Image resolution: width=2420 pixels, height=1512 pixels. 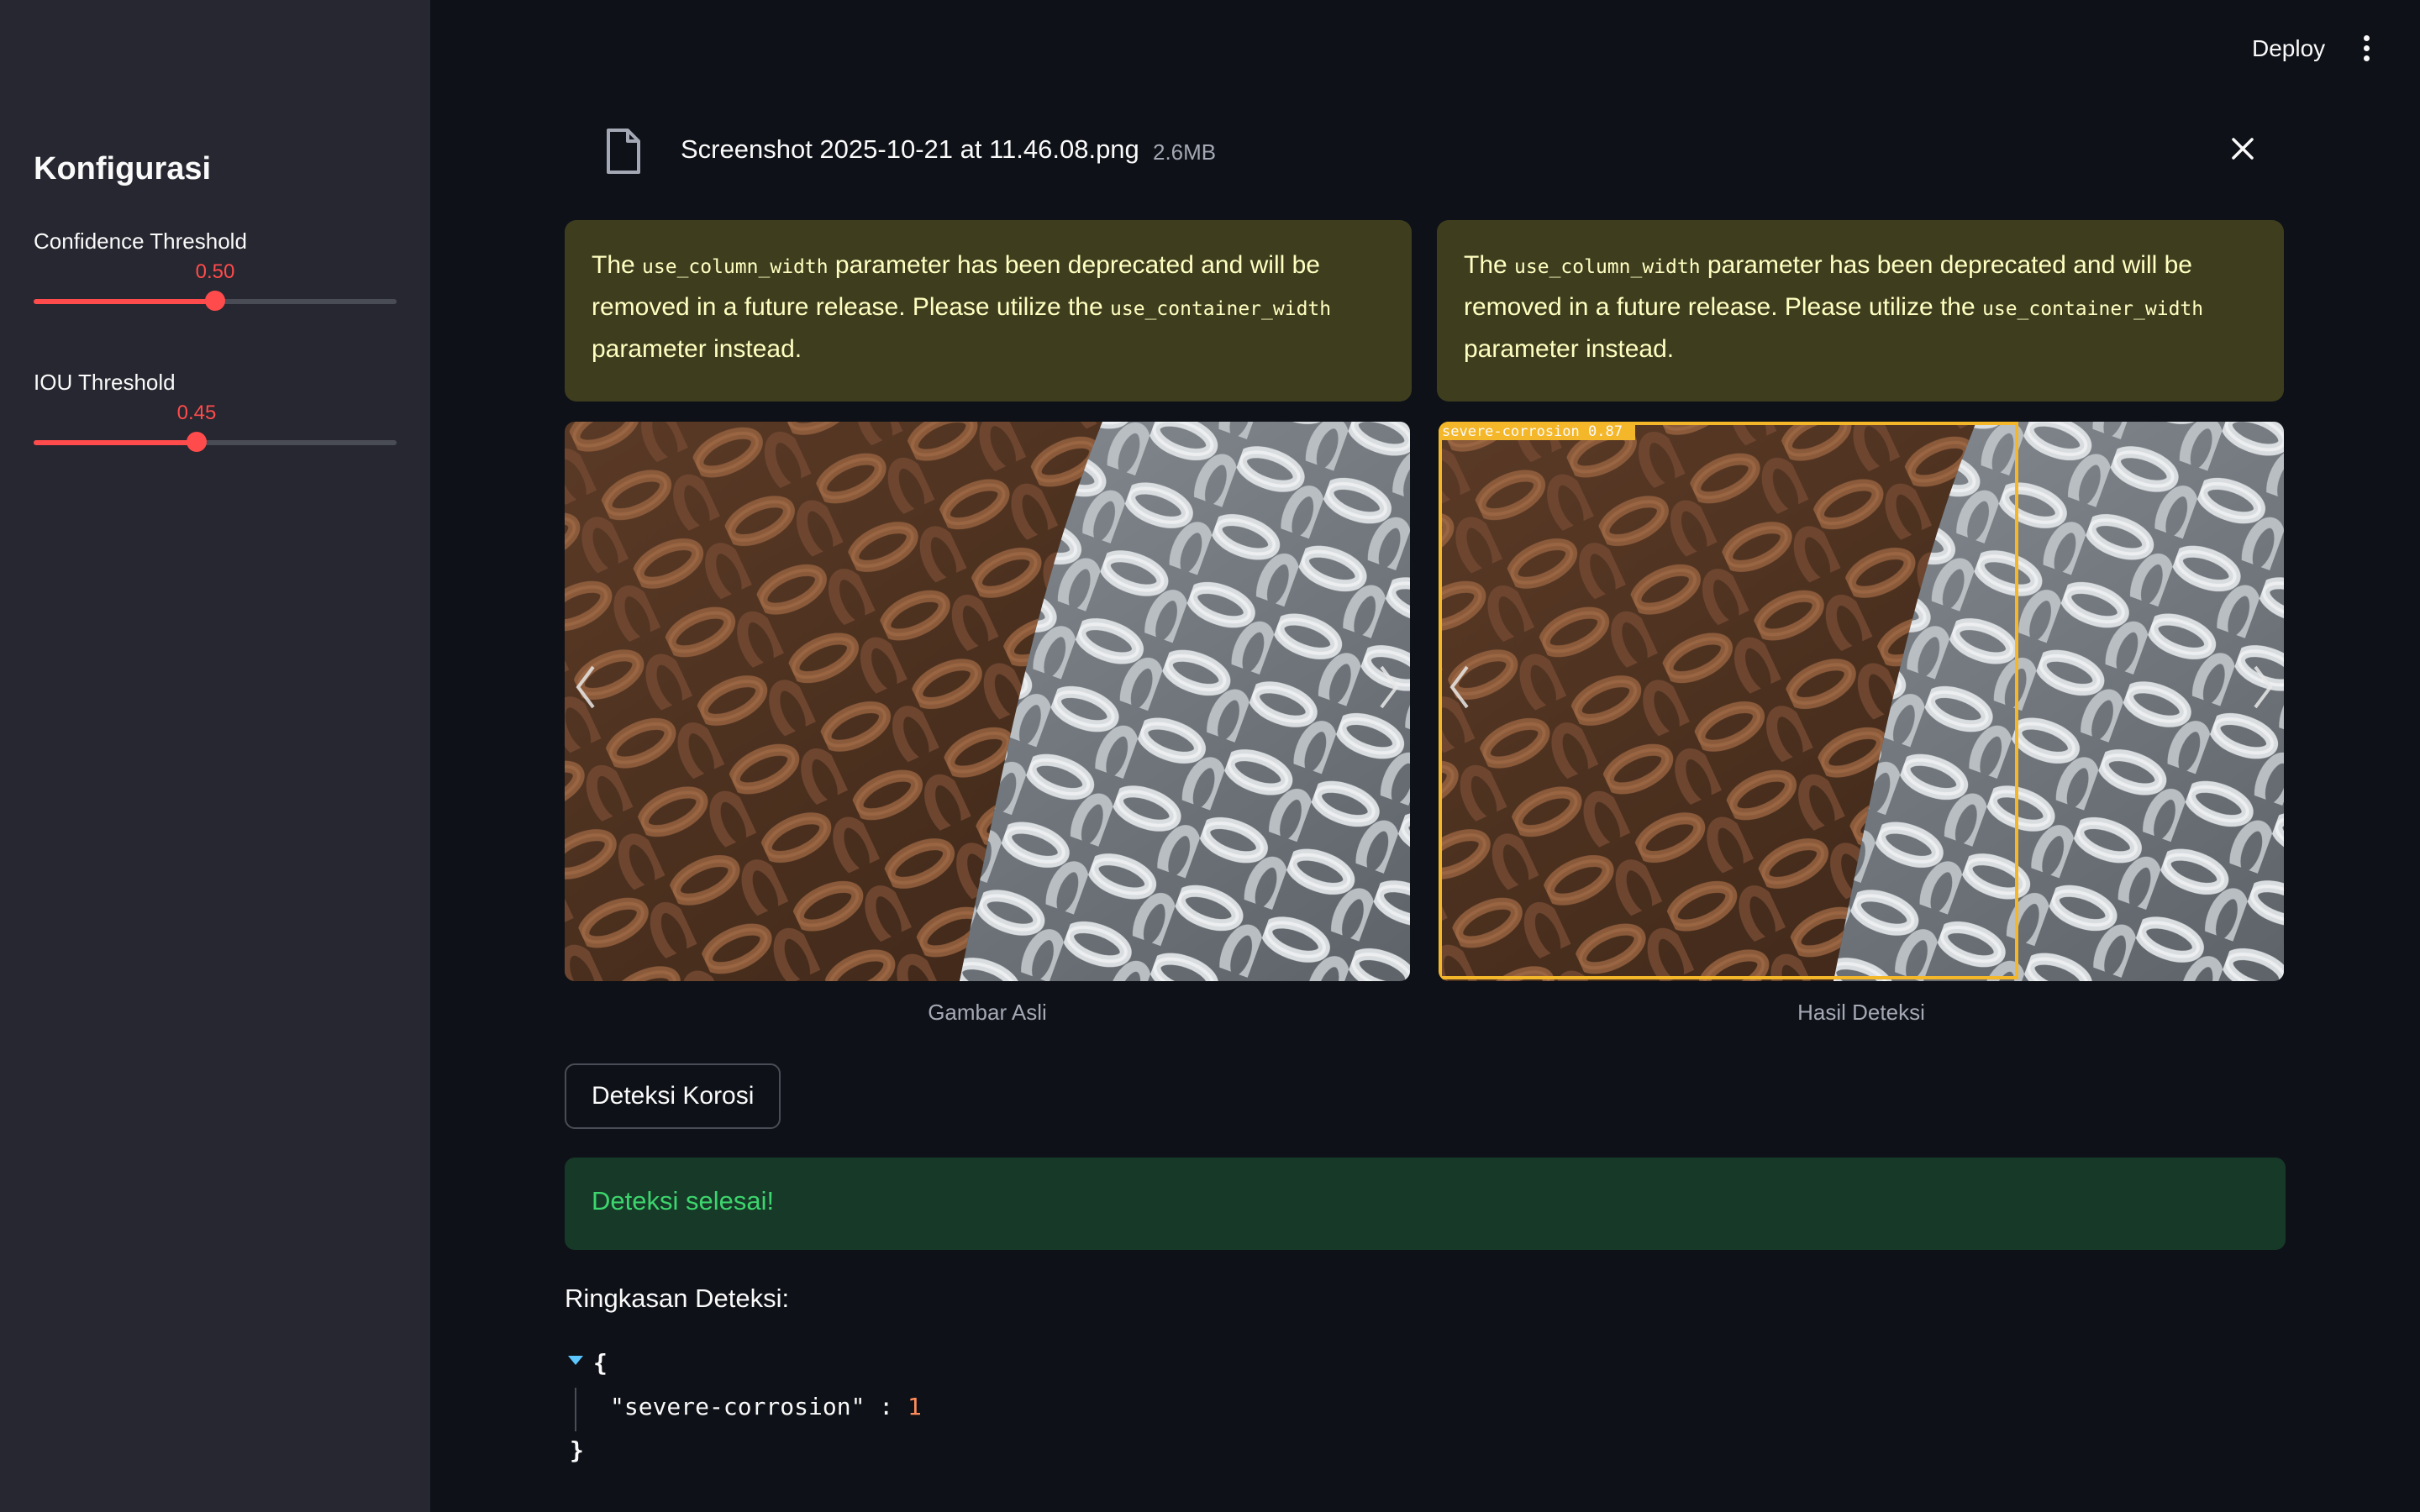 What do you see at coordinates (886, 1406) in the screenshot?
I see `json-colon: :` at bounding box center [886, 1406].